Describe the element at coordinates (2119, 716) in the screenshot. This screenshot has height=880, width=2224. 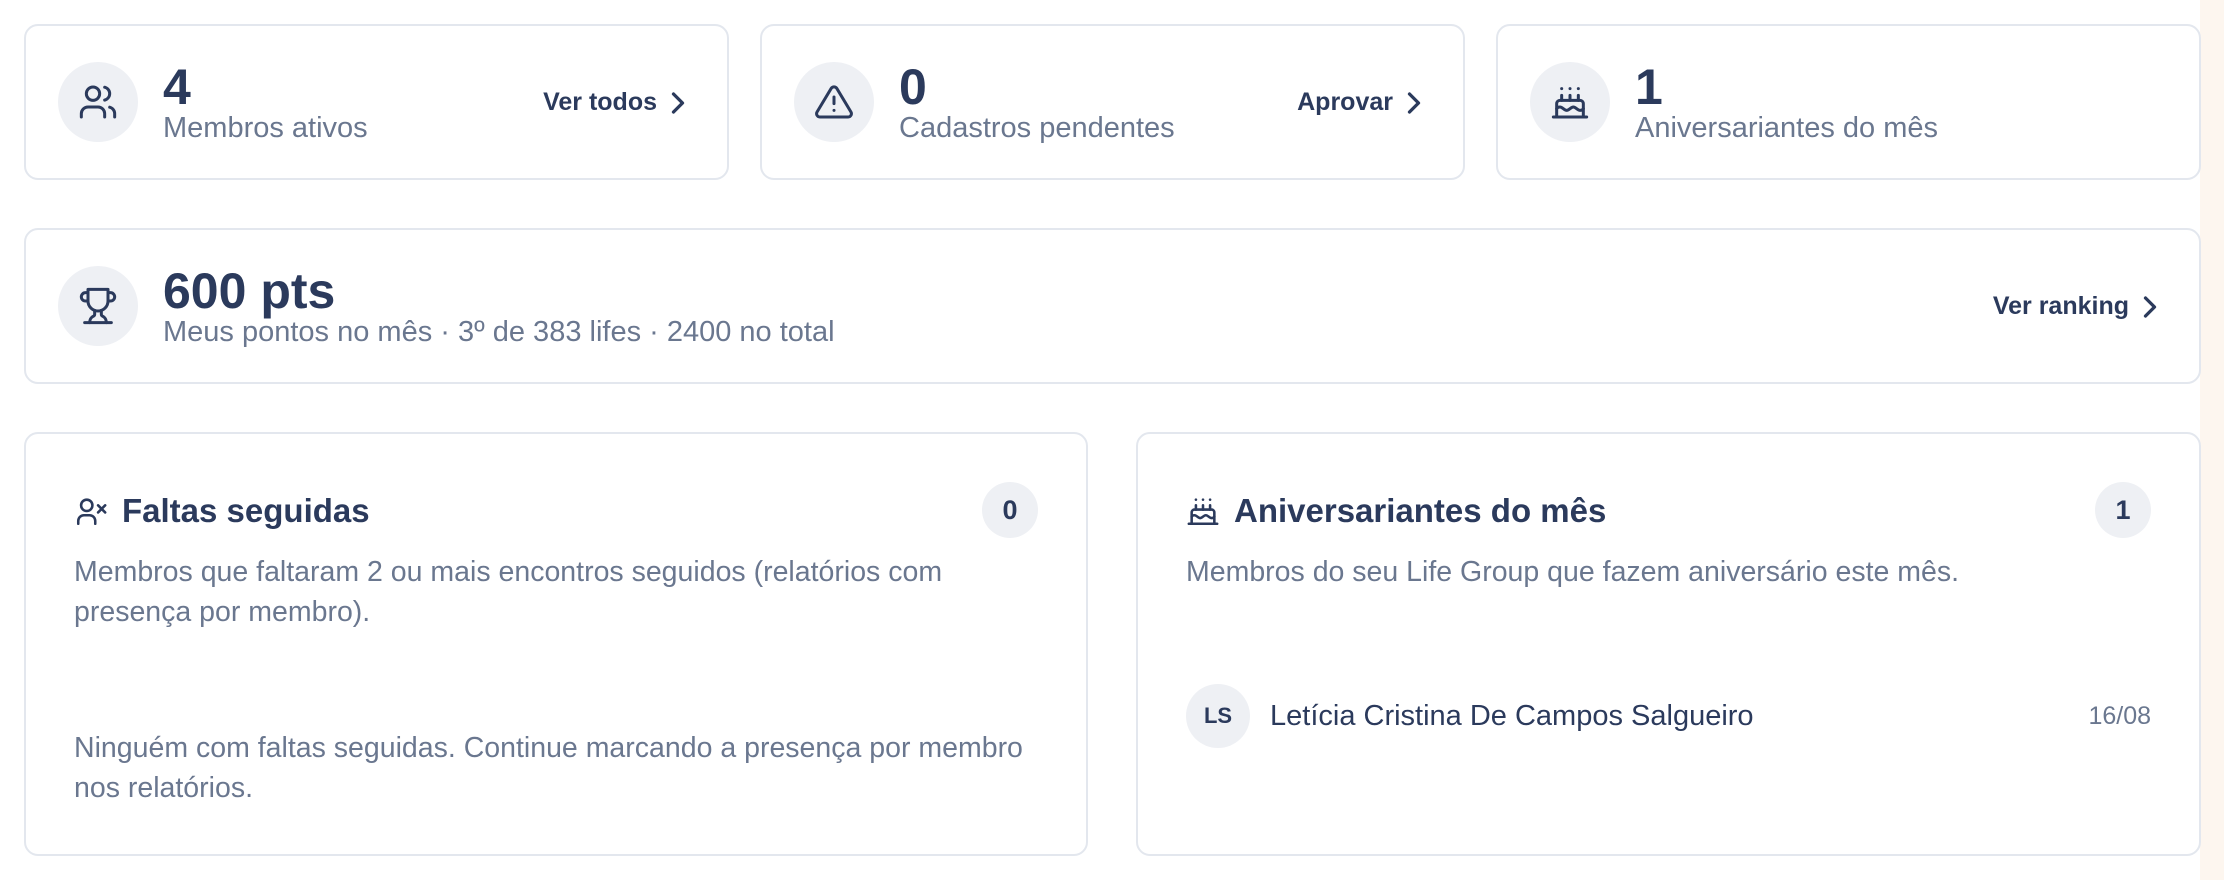
I see `birthday-date: 16/08` at that location.